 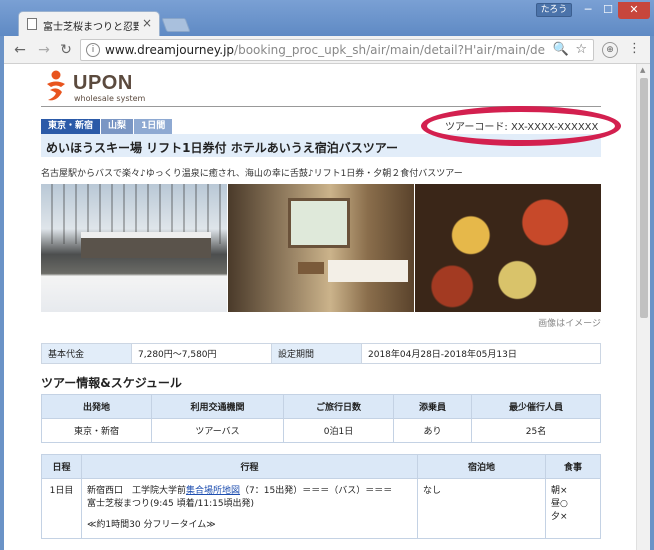 What do you see at coordinates (368, 271) in the screenshot?
I see `bed-shape` at bounding box center [368, 271].